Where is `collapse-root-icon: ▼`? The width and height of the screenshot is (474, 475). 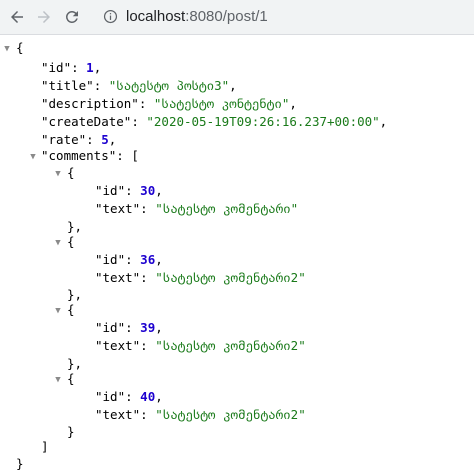 collapse-root-icon: ▼ is located at coordinates (7, 49).